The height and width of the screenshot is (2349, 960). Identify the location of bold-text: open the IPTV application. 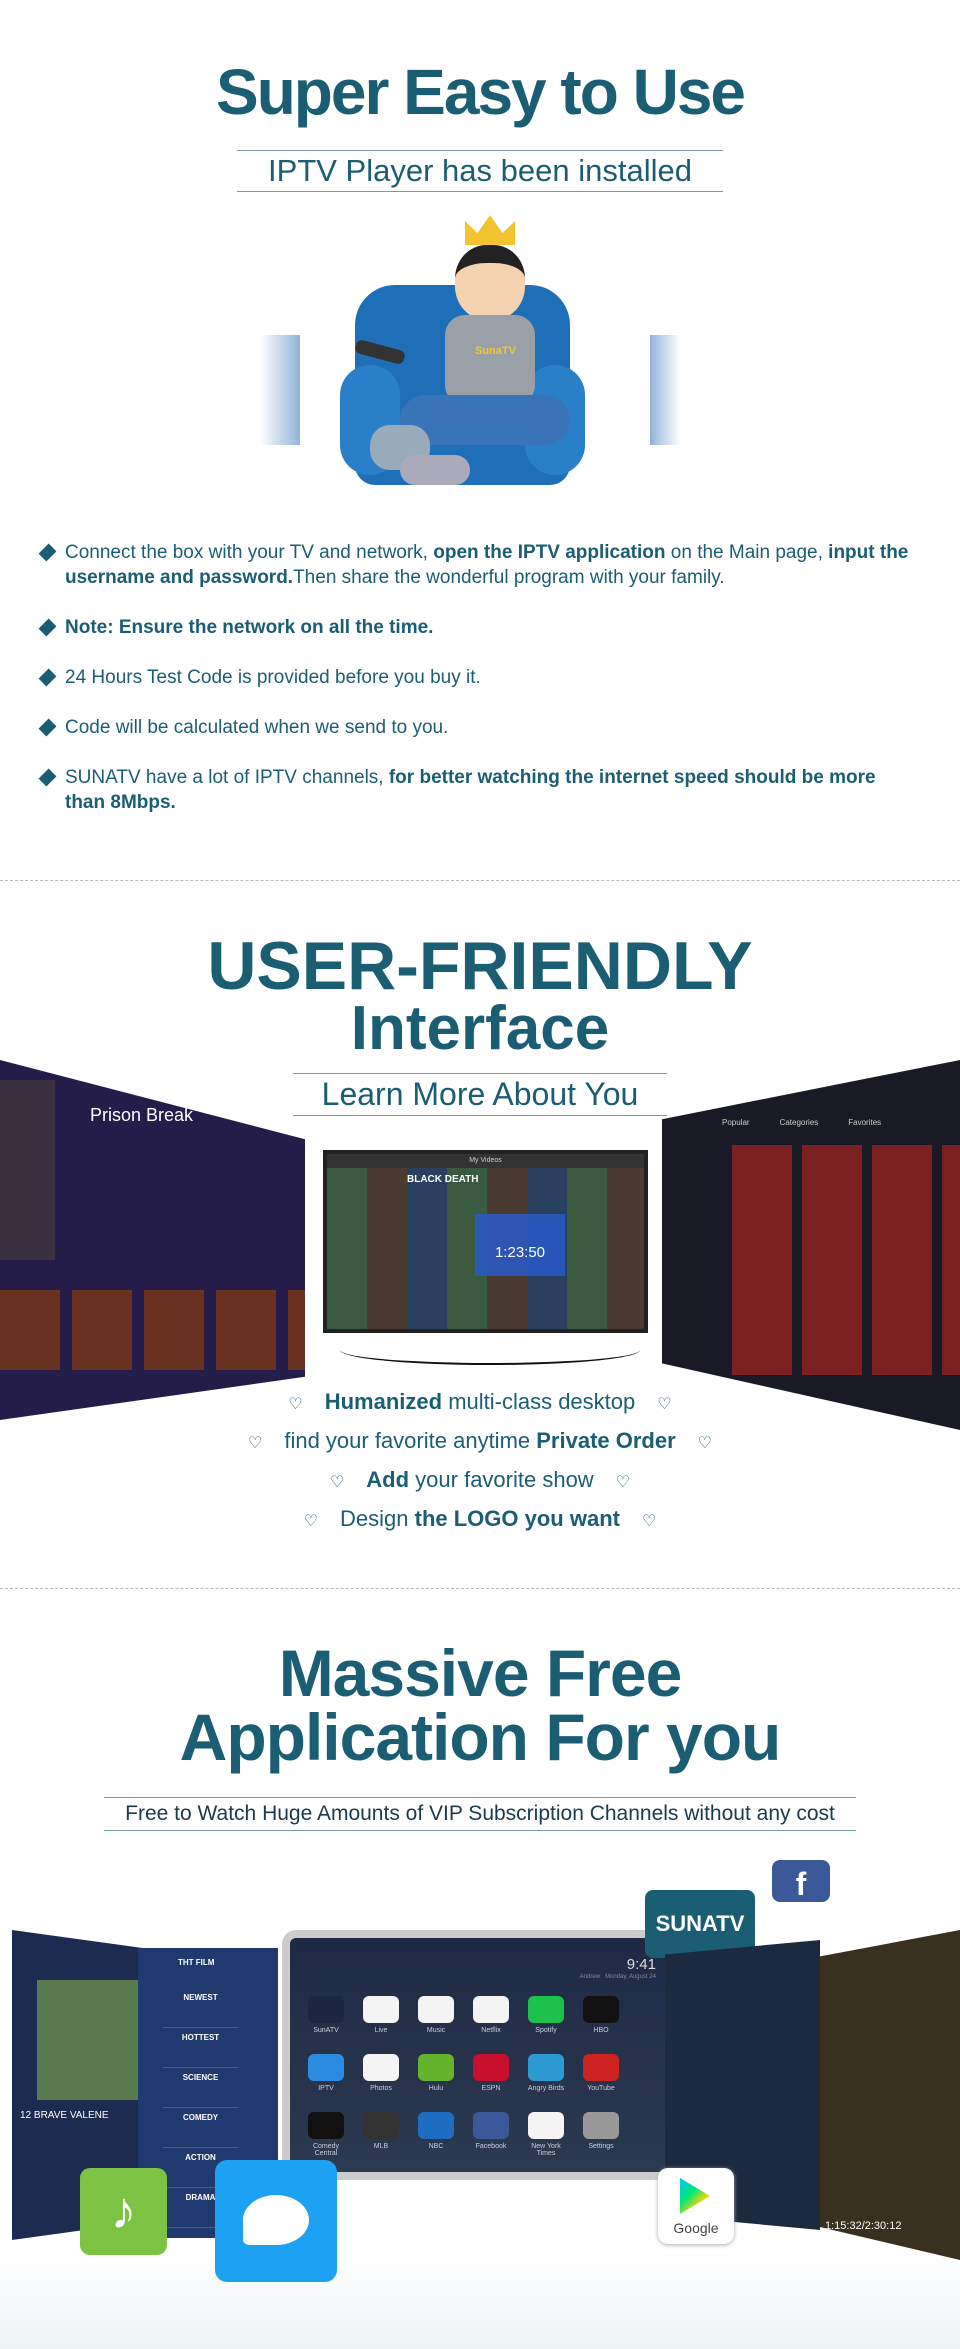
(549, 552).